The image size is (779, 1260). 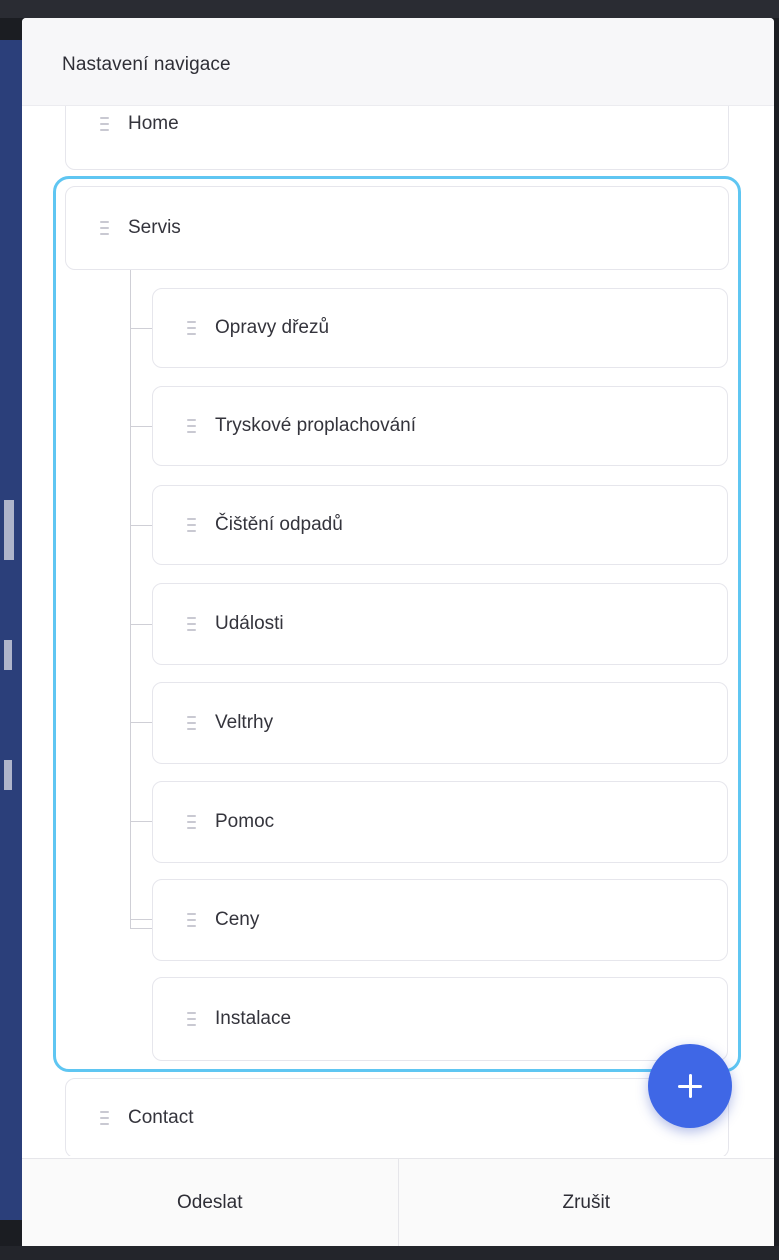 I want to click on nav-child-item: Instalace, so click(x=440, y=1019).